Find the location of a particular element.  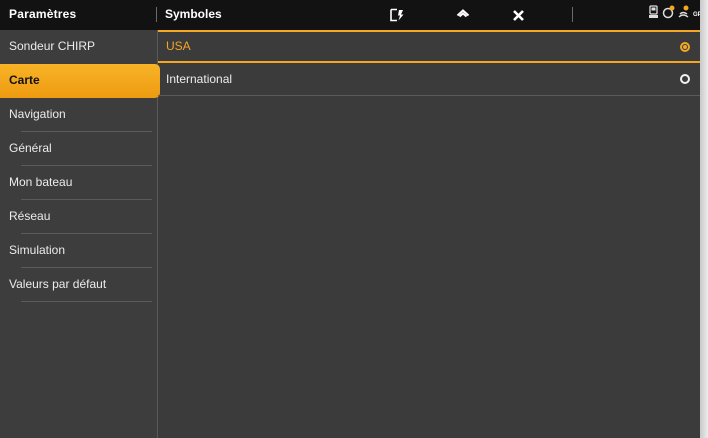

sidebar-item-reseau: Réseau is located at coordinates (78, 217).